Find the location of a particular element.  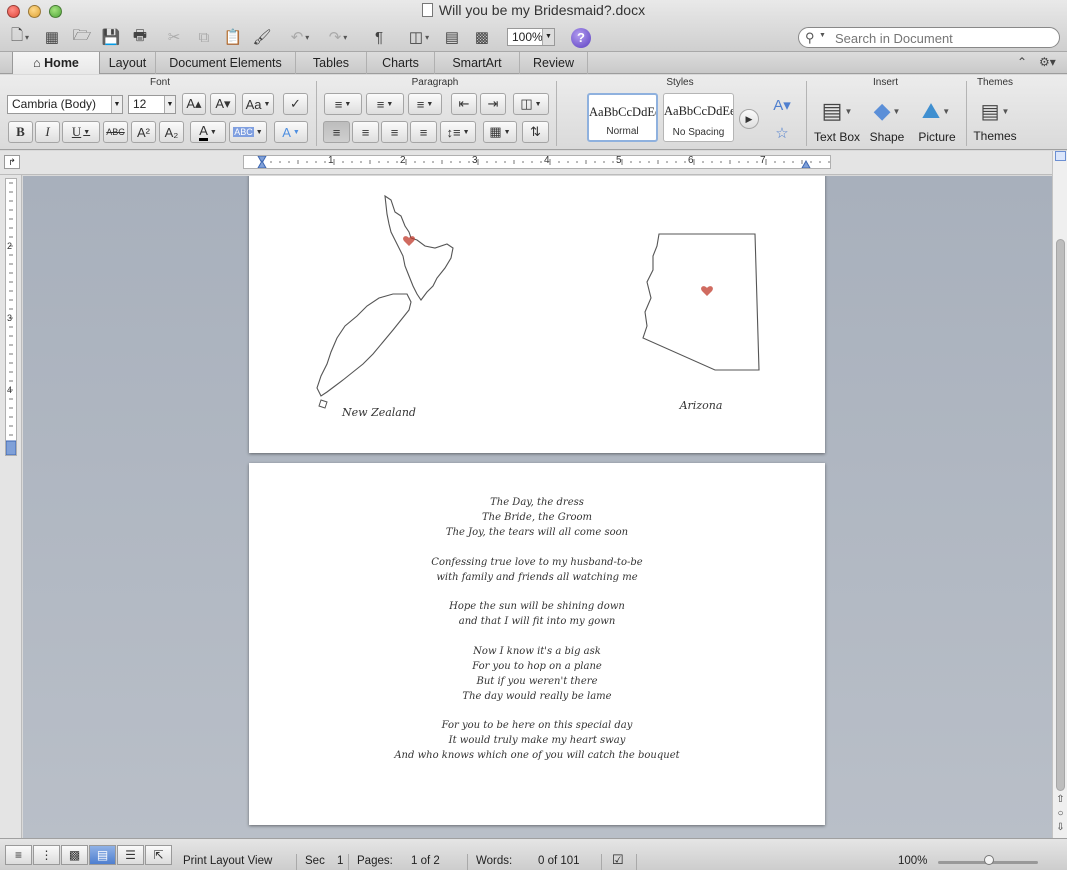

align-center-button: ≡ is located at coordinates (365, 132).